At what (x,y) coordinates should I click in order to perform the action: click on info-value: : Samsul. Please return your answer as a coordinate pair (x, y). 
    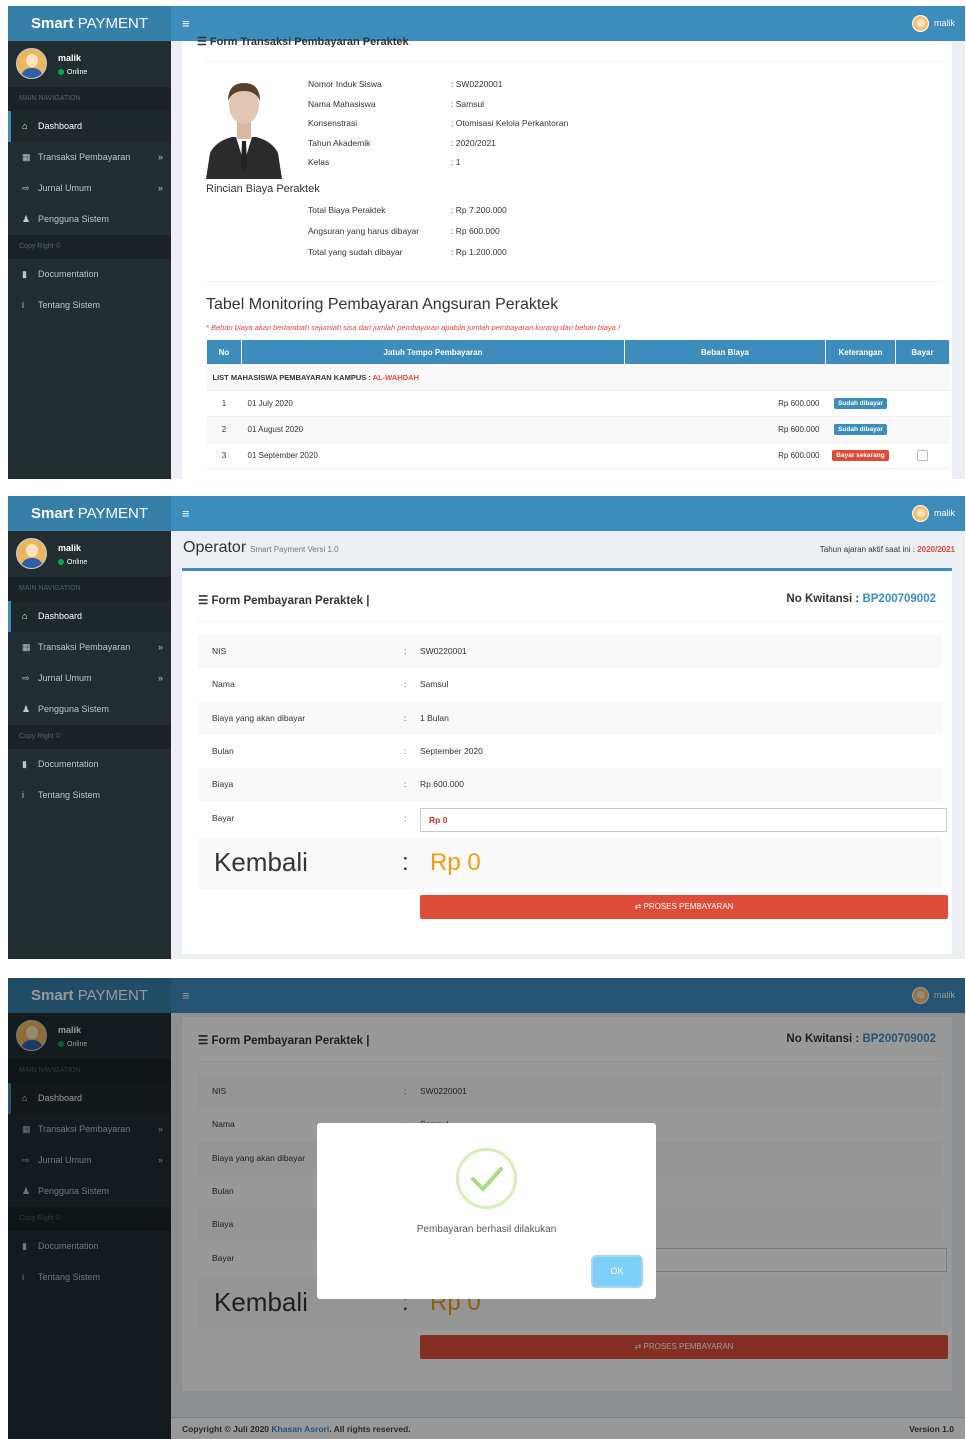
    Looking at the image, I should click on (468, 103).